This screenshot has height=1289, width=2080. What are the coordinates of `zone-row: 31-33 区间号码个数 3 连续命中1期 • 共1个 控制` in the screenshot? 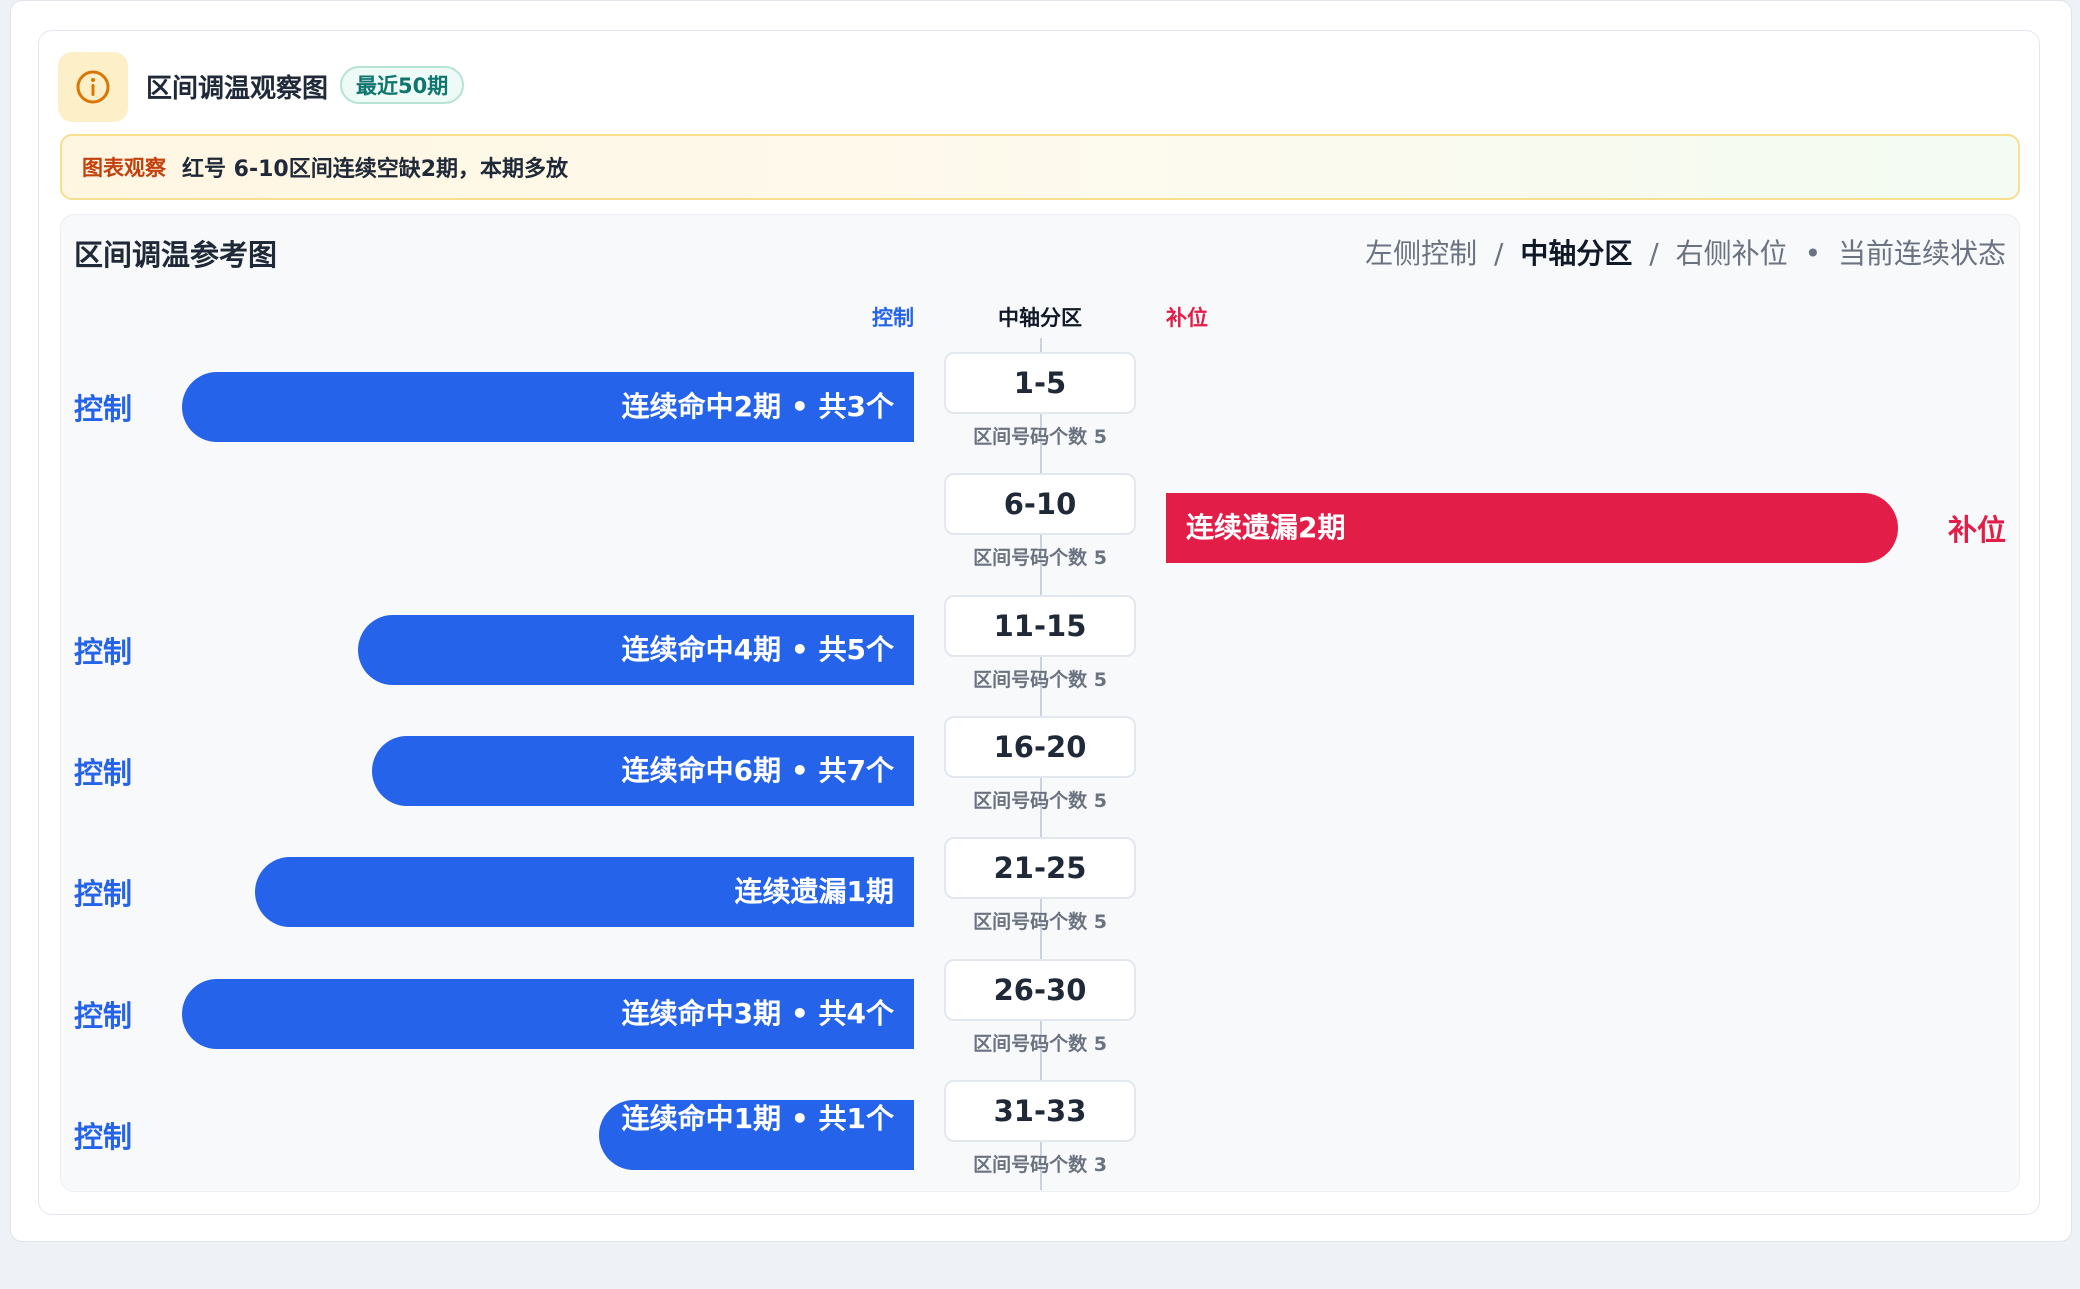 It's located at (1040, 1139).